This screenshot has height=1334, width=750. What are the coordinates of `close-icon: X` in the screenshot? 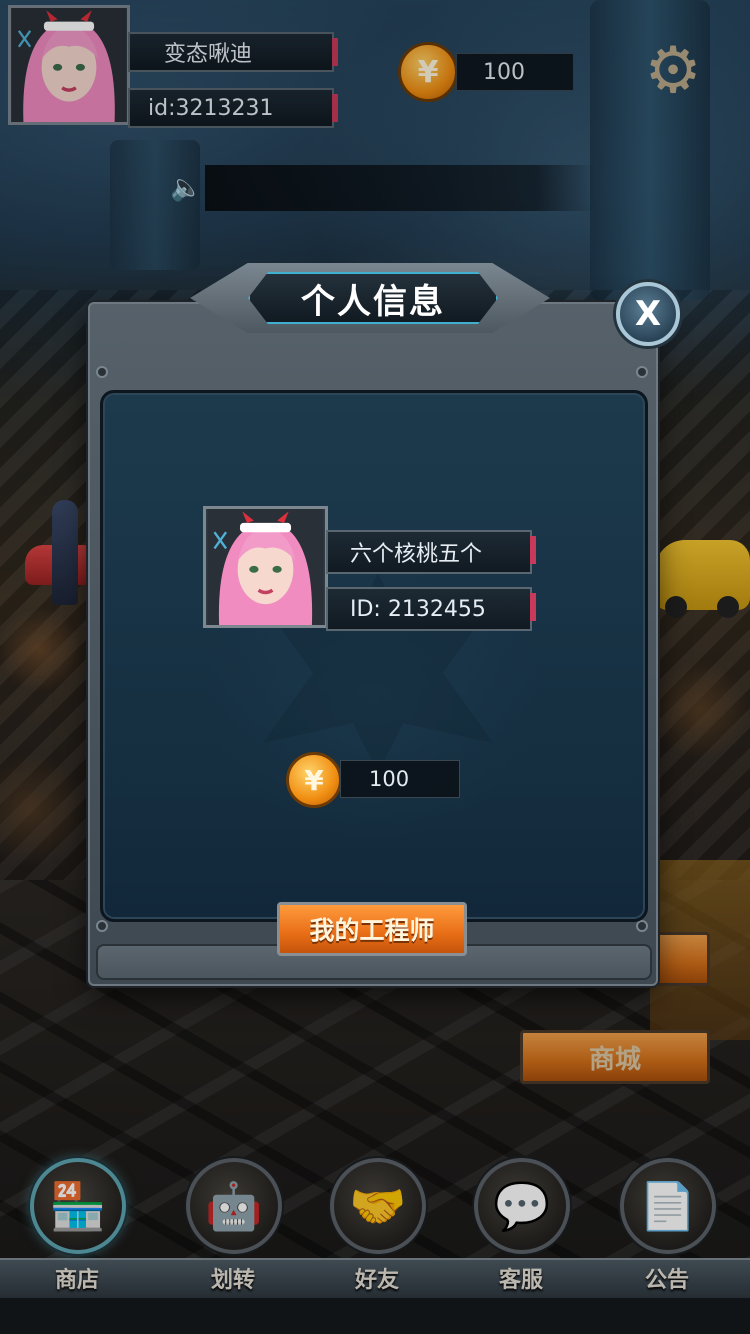 It's located at (648, 314).